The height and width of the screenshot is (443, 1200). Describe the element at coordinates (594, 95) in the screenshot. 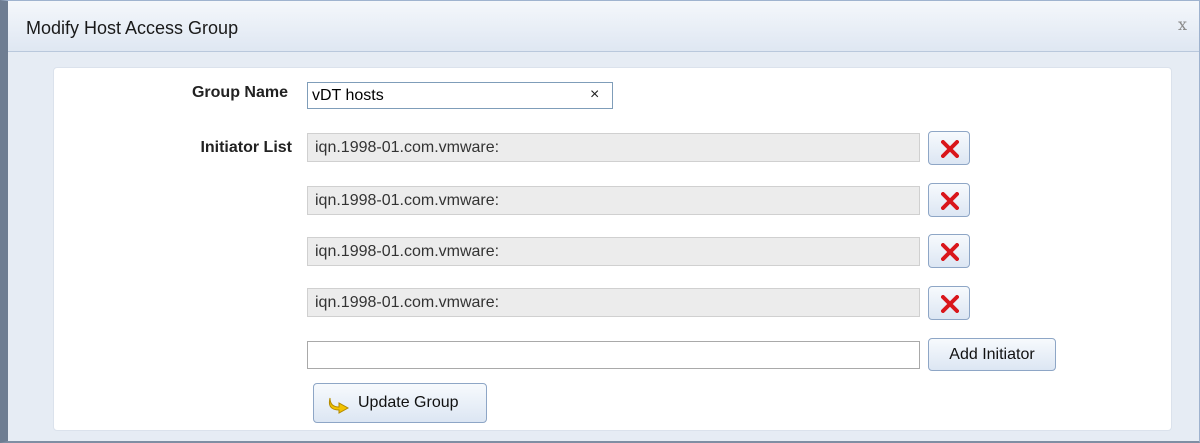

I see `clear-input-icon: ×` at that location.